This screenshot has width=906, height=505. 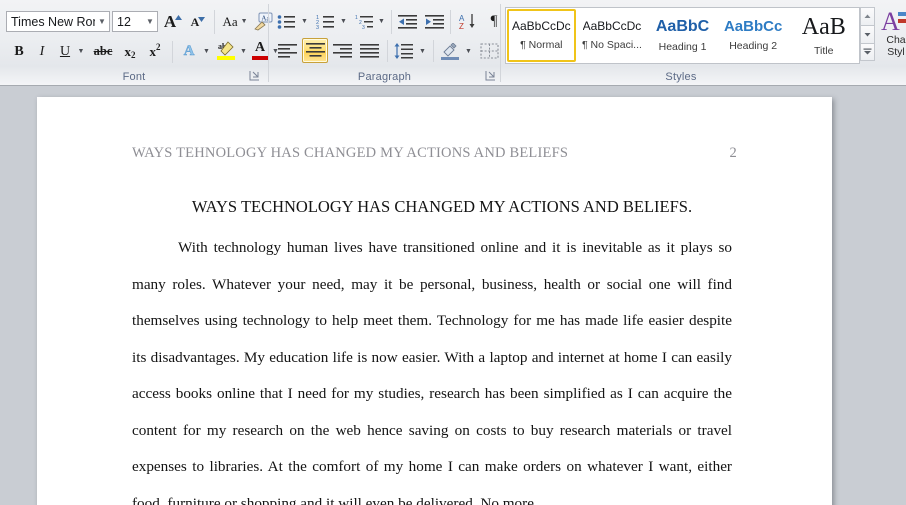 I want to click on align-right-icon, so click(x=342, y=50).